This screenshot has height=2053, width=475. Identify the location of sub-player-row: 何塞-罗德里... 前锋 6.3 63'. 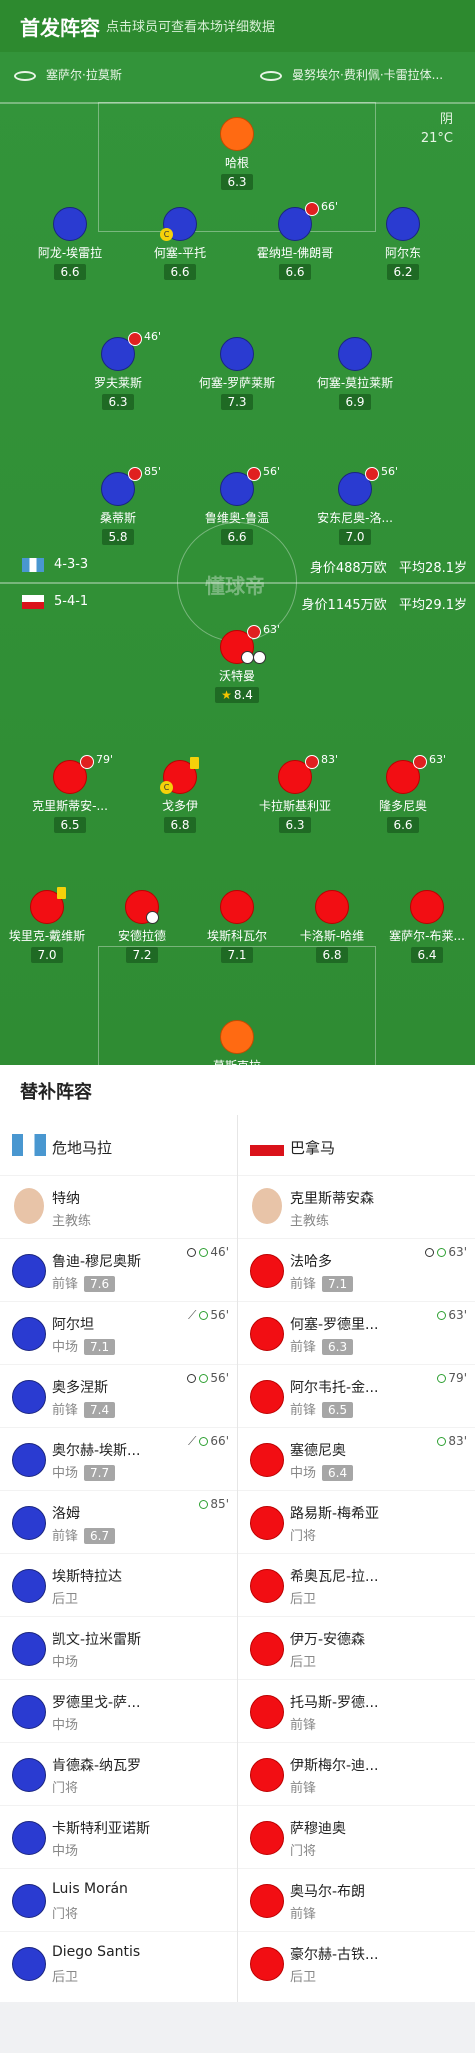
(356, 1332).